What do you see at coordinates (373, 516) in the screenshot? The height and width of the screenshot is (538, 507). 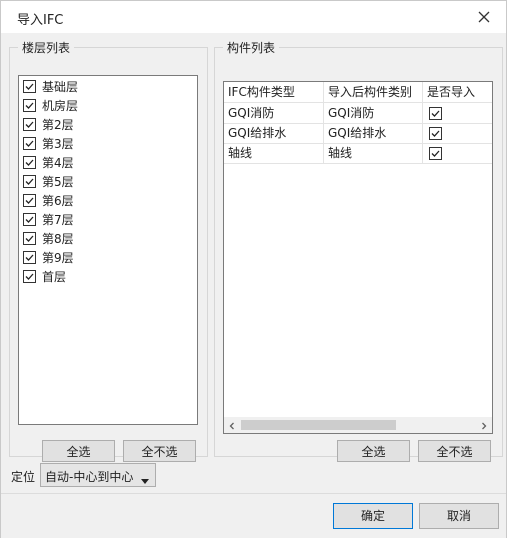 I see `ok-button: 确定` at bounding box center [373, 516].